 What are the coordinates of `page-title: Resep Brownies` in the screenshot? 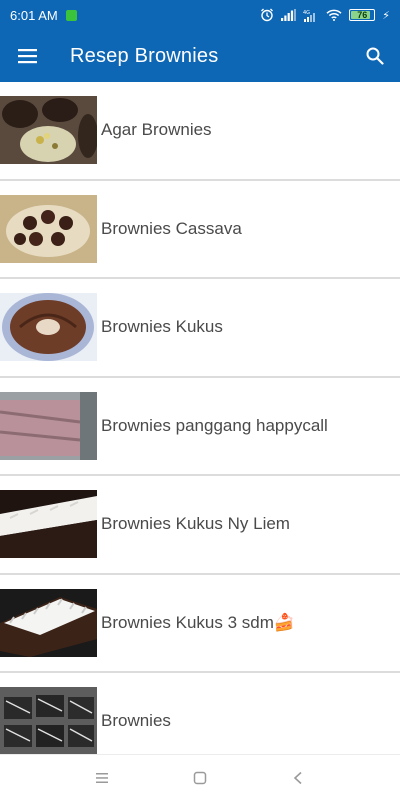 It's located at (144, 55).